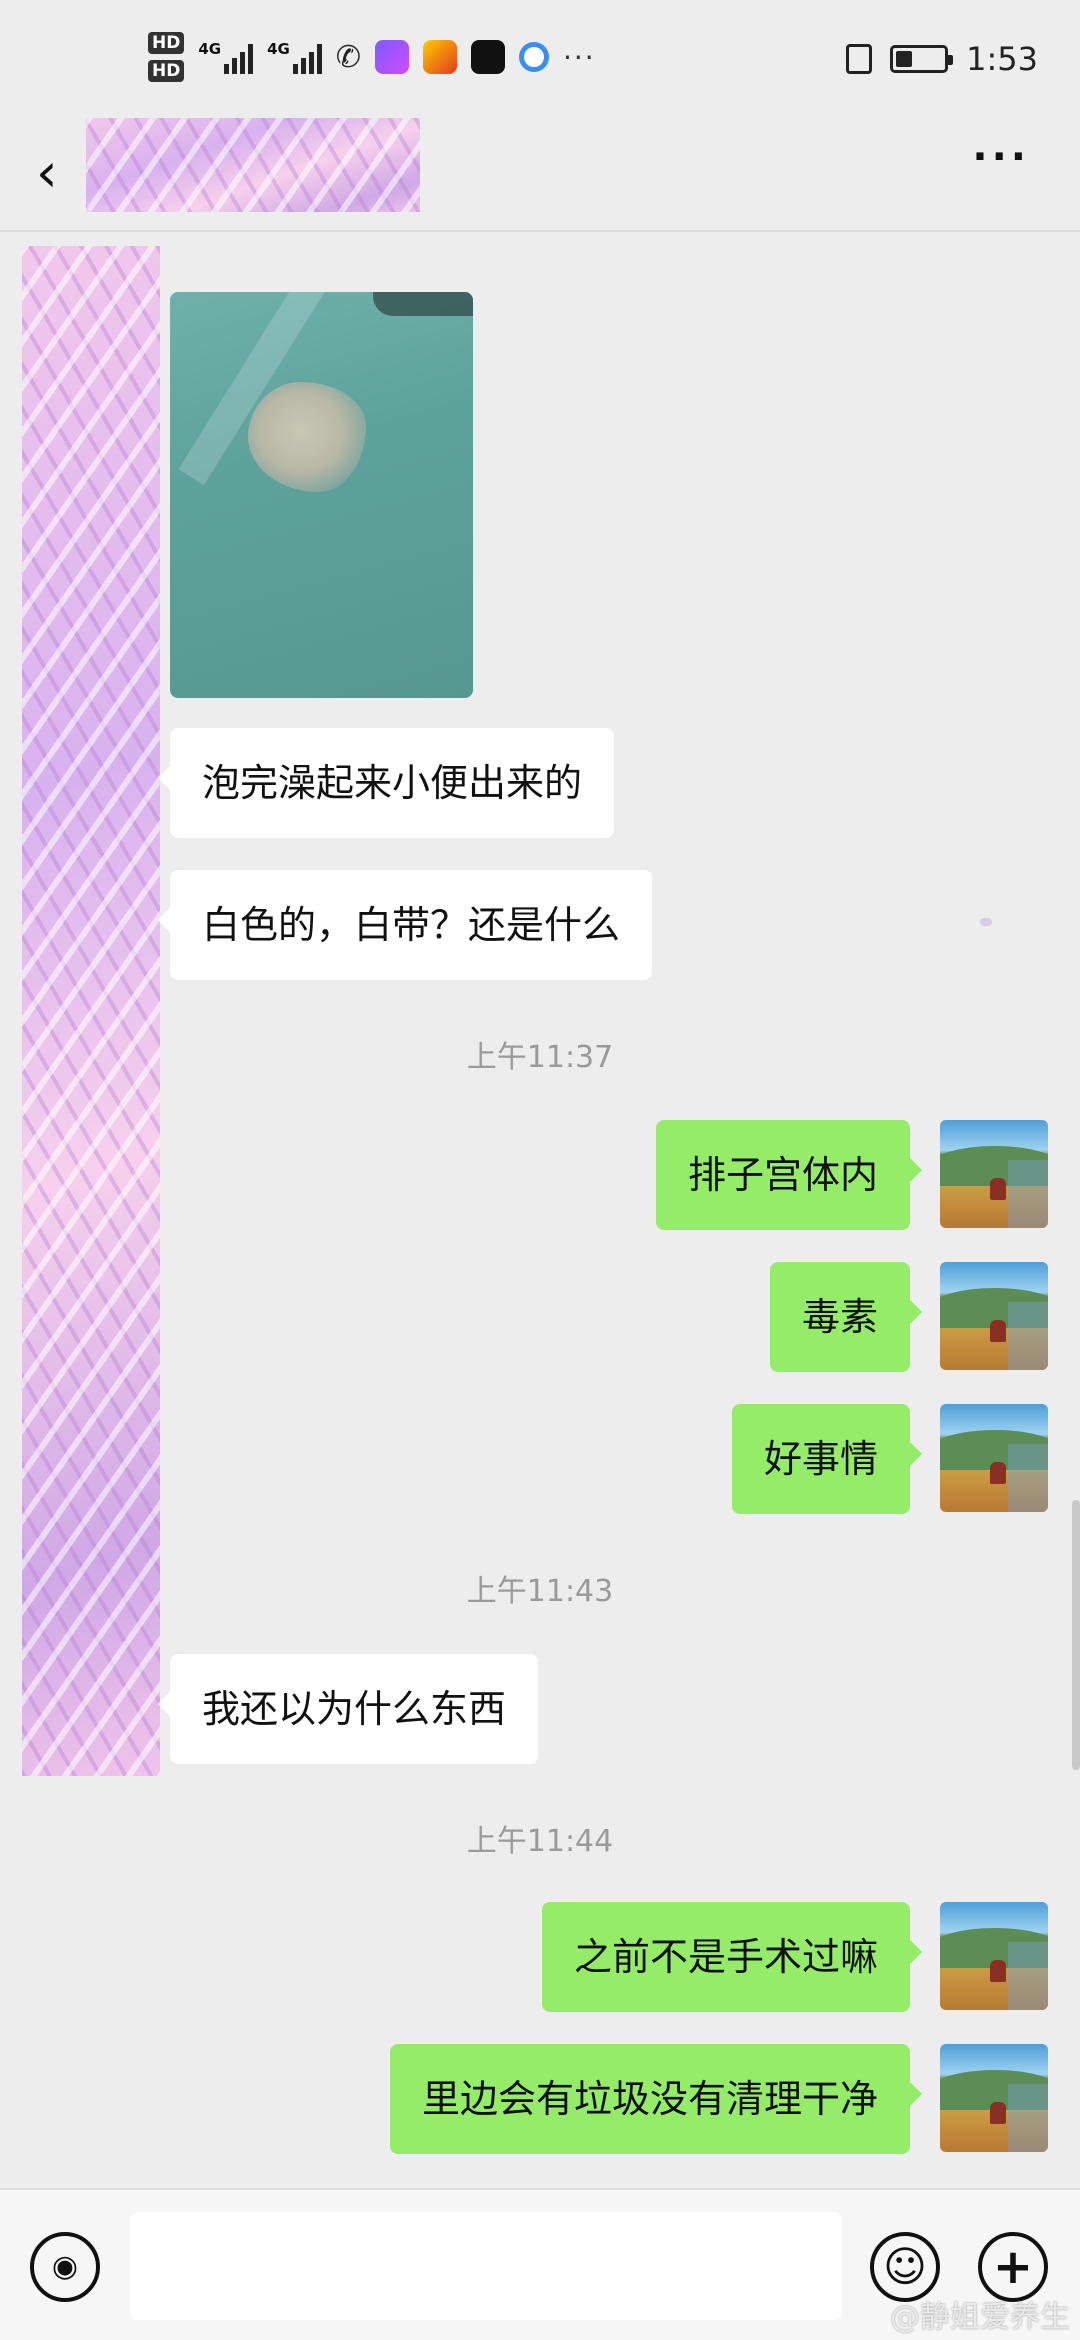 This screenshot has width=1080, height=2340. Describe the element at coordinates (411, 925) in the screenshot. I see `message-text: 白色的，白带？还是什么` at that location.